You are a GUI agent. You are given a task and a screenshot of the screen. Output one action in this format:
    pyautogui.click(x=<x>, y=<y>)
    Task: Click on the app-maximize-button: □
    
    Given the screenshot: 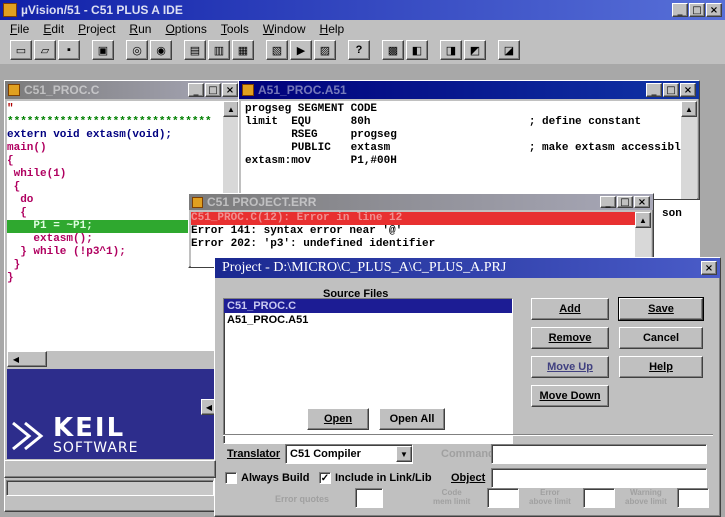 What is the action you would take?
    pyautogui.click(x=697, y=10)
    